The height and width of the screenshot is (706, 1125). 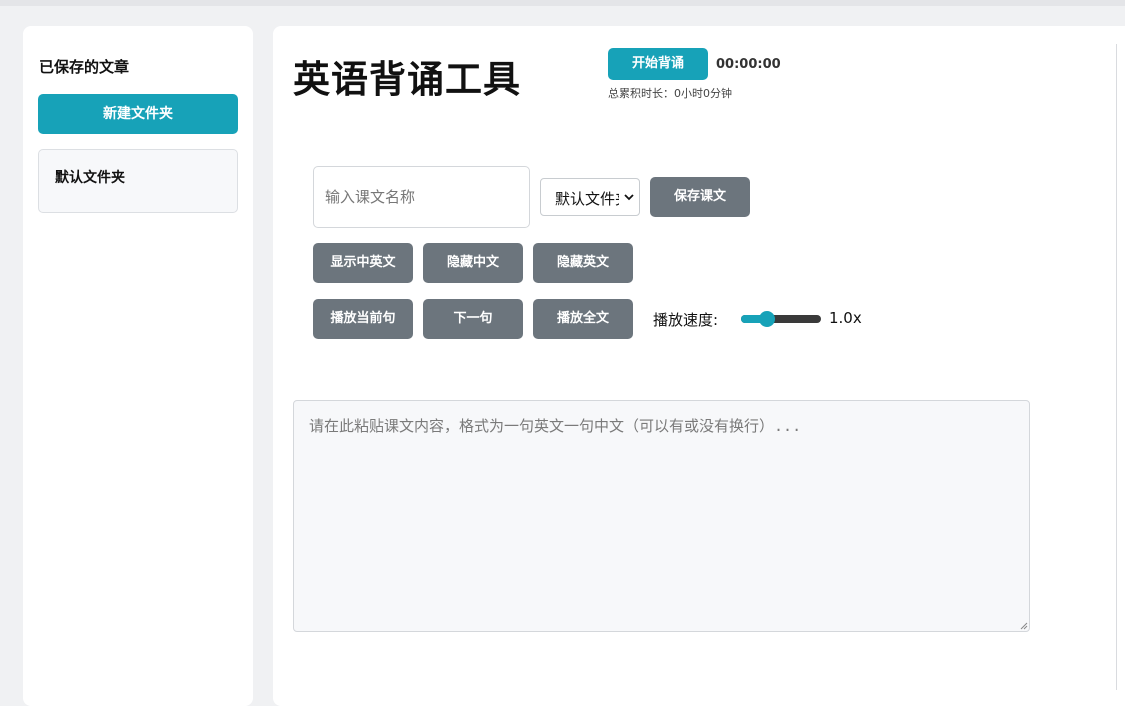 I want to click on folder-name: 默认文件夹, so click(x=90, y=178).